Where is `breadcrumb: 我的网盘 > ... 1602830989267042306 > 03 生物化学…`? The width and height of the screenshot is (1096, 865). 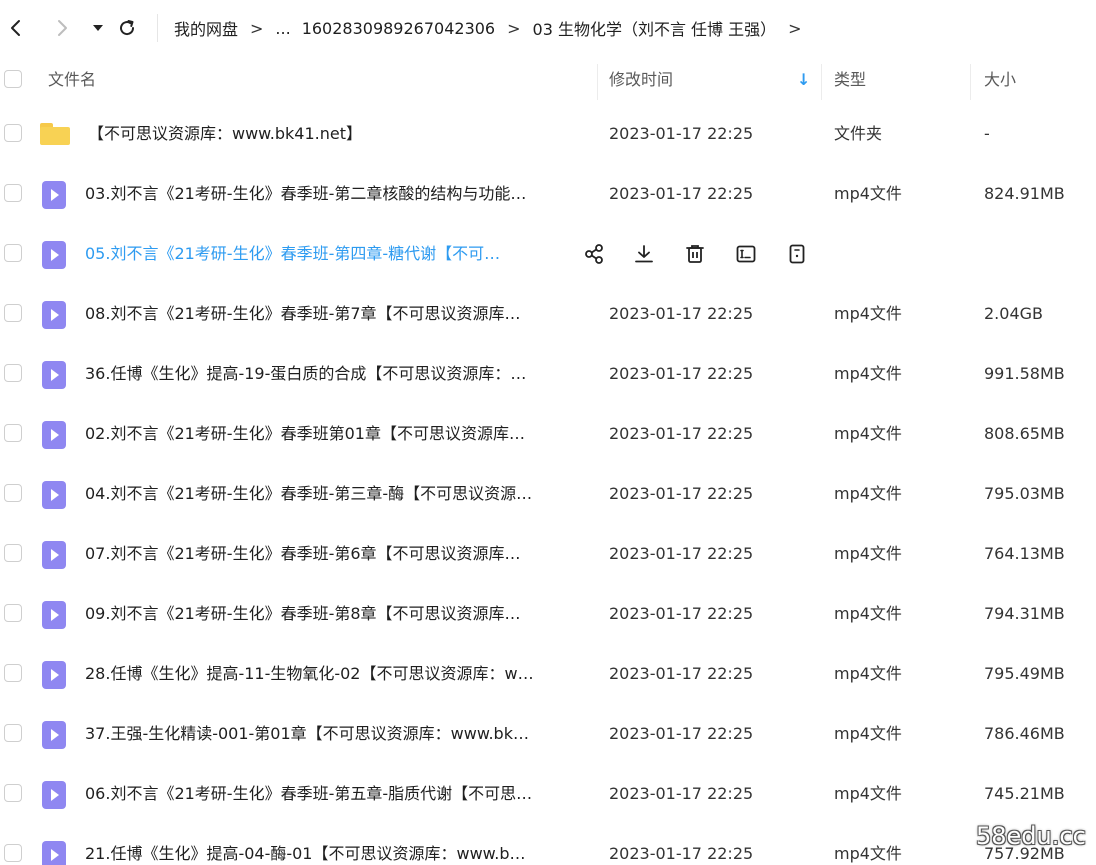
breadcrumb: 我的网盘 > ... 1602830989267042306 > 03 生物化学… is located at coordinates (494, 28).